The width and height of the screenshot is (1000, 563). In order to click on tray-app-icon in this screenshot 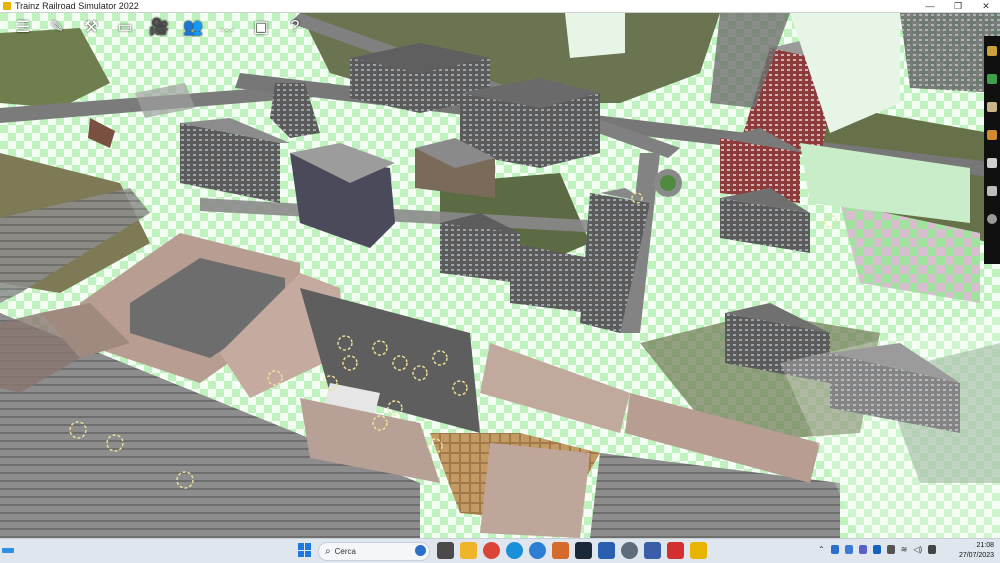, I will do `click(834, 549)`.